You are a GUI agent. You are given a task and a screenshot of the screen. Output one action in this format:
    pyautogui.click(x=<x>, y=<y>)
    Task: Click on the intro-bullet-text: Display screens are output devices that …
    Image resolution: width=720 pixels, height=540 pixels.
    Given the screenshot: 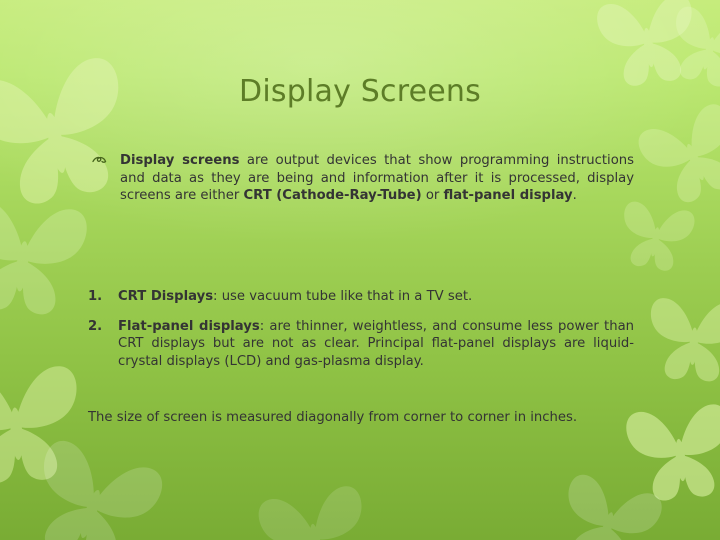 What is the action you would take?
    pyautogui.click(x=377, y=178)
    